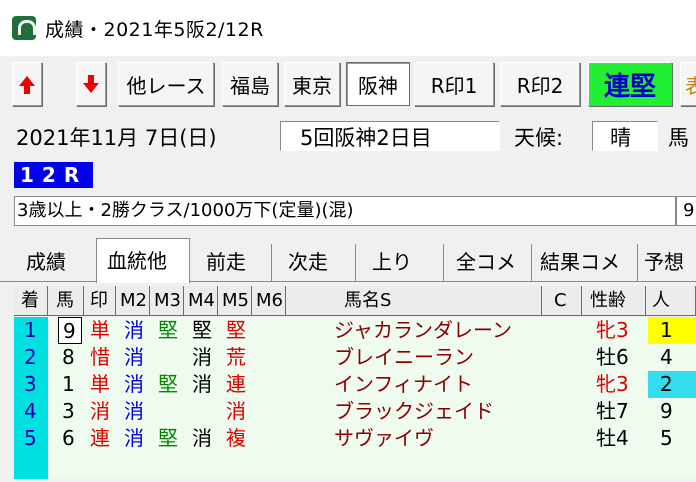 The height and width of the screenshot is (482, 696). What do you see at coordinates (403, 384) in the screenshot?
I see `horse-name-cell: インフィナイト` at bounding box center [403, 384].